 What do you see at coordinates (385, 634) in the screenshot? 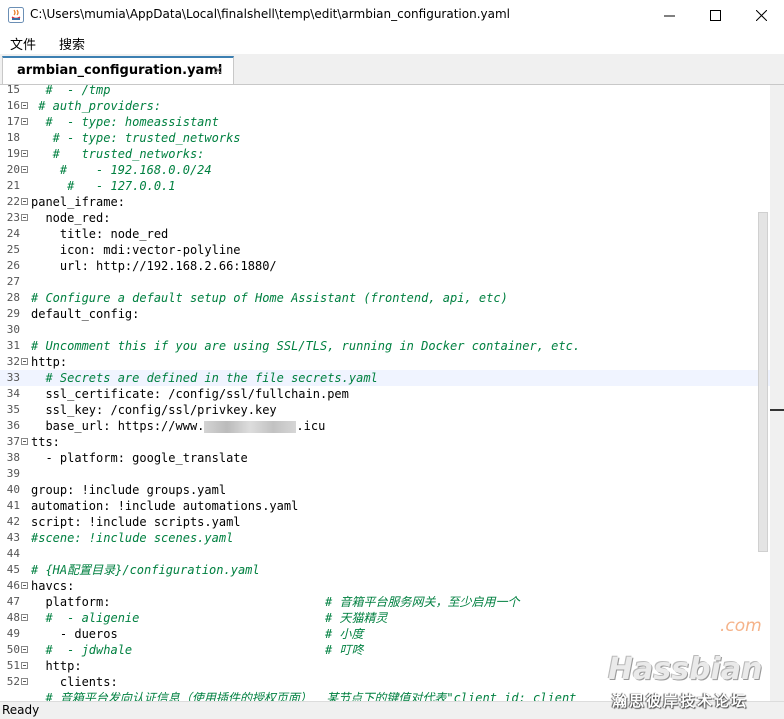
I see `code-line: 49 - dueros # 小度` at bounding box center [385, 634].